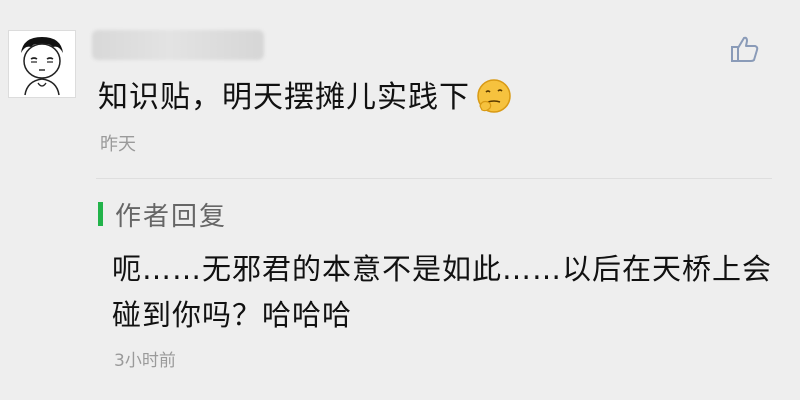 Image resolution: width=800 pixels, height=400 pixels. I want to click on like-button, so click(745, 49).